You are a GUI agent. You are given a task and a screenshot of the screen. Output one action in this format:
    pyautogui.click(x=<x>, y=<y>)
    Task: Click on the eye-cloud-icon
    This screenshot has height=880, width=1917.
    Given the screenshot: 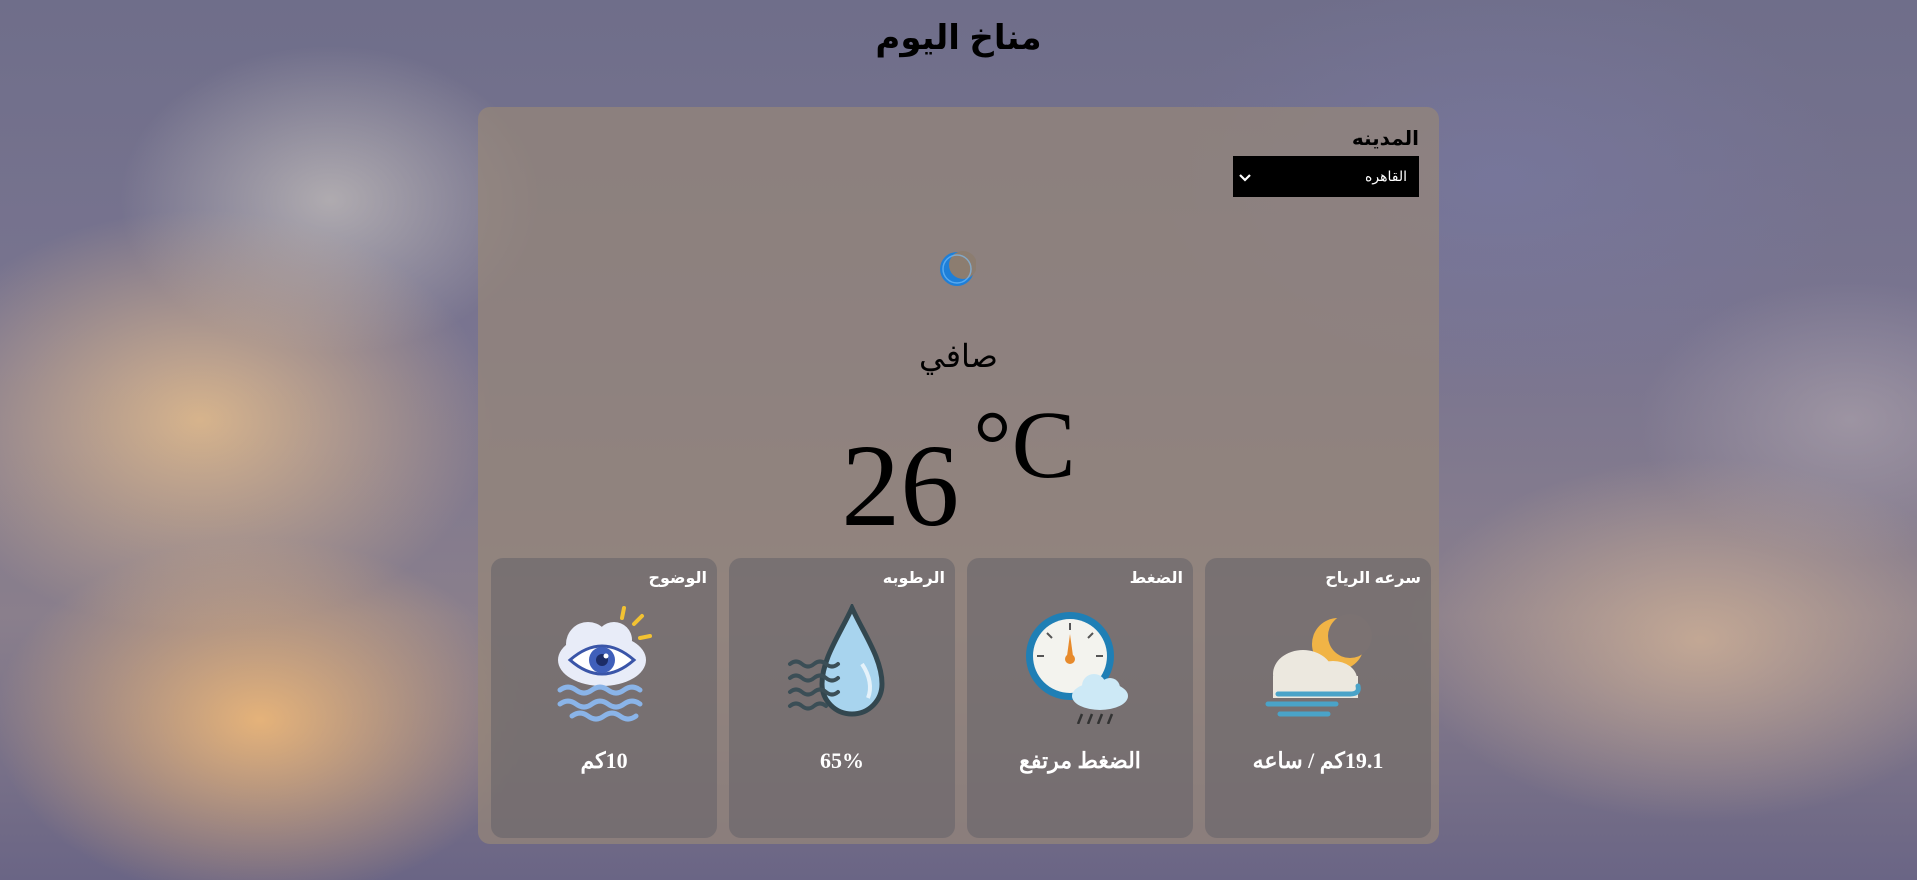 What is the action you would take?
    pyautogui.click(x=604, y=664)
    